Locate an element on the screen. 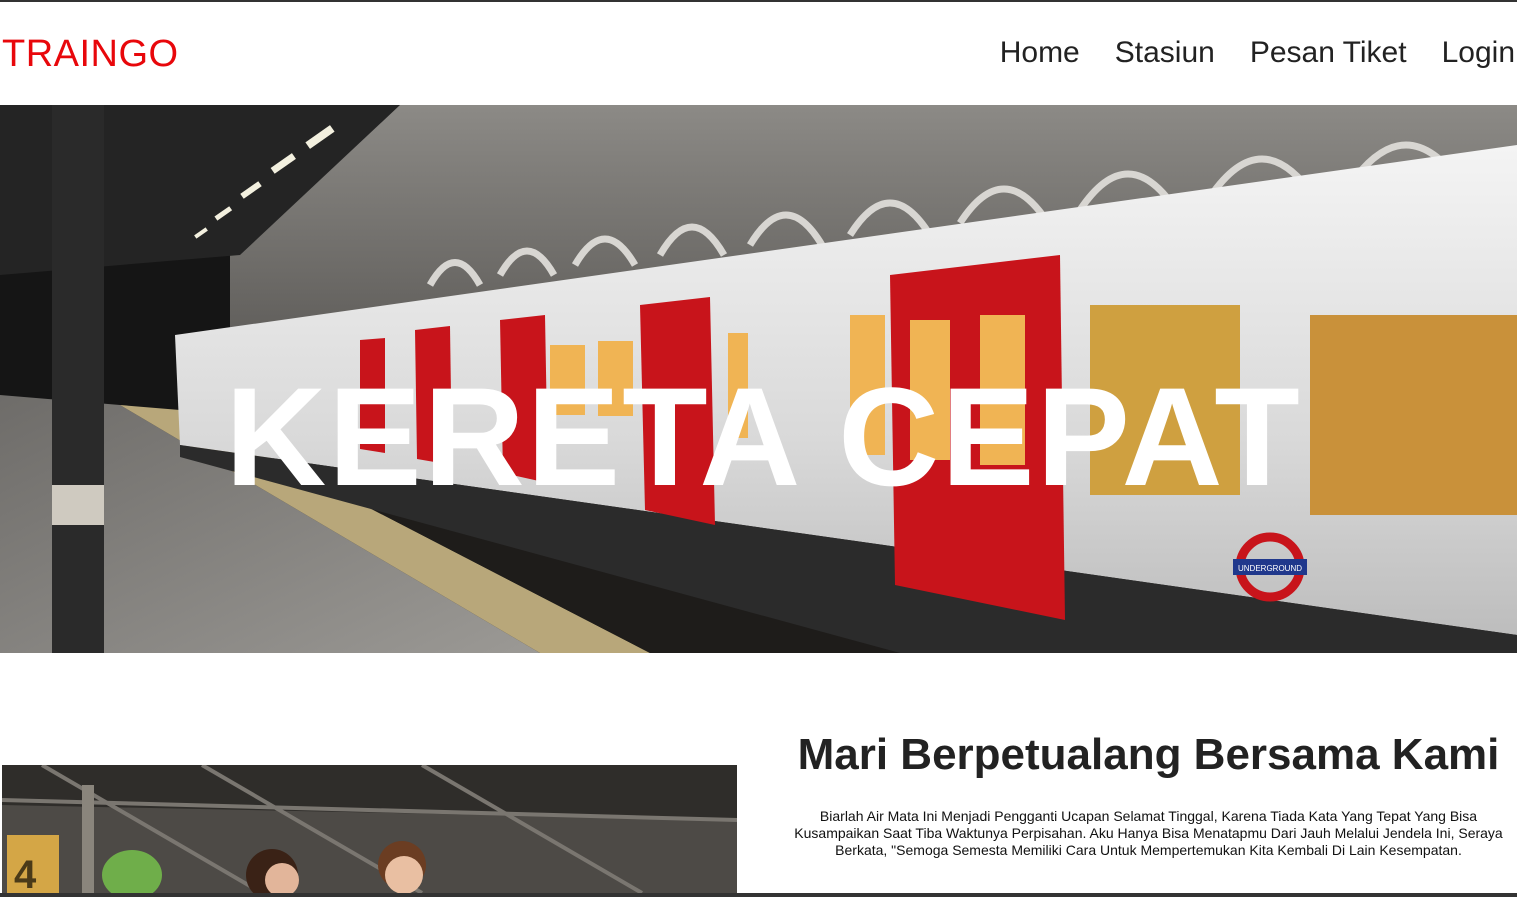 The image size is (1517, 897). platform-number: 4 is located at coordinates (25, 873).